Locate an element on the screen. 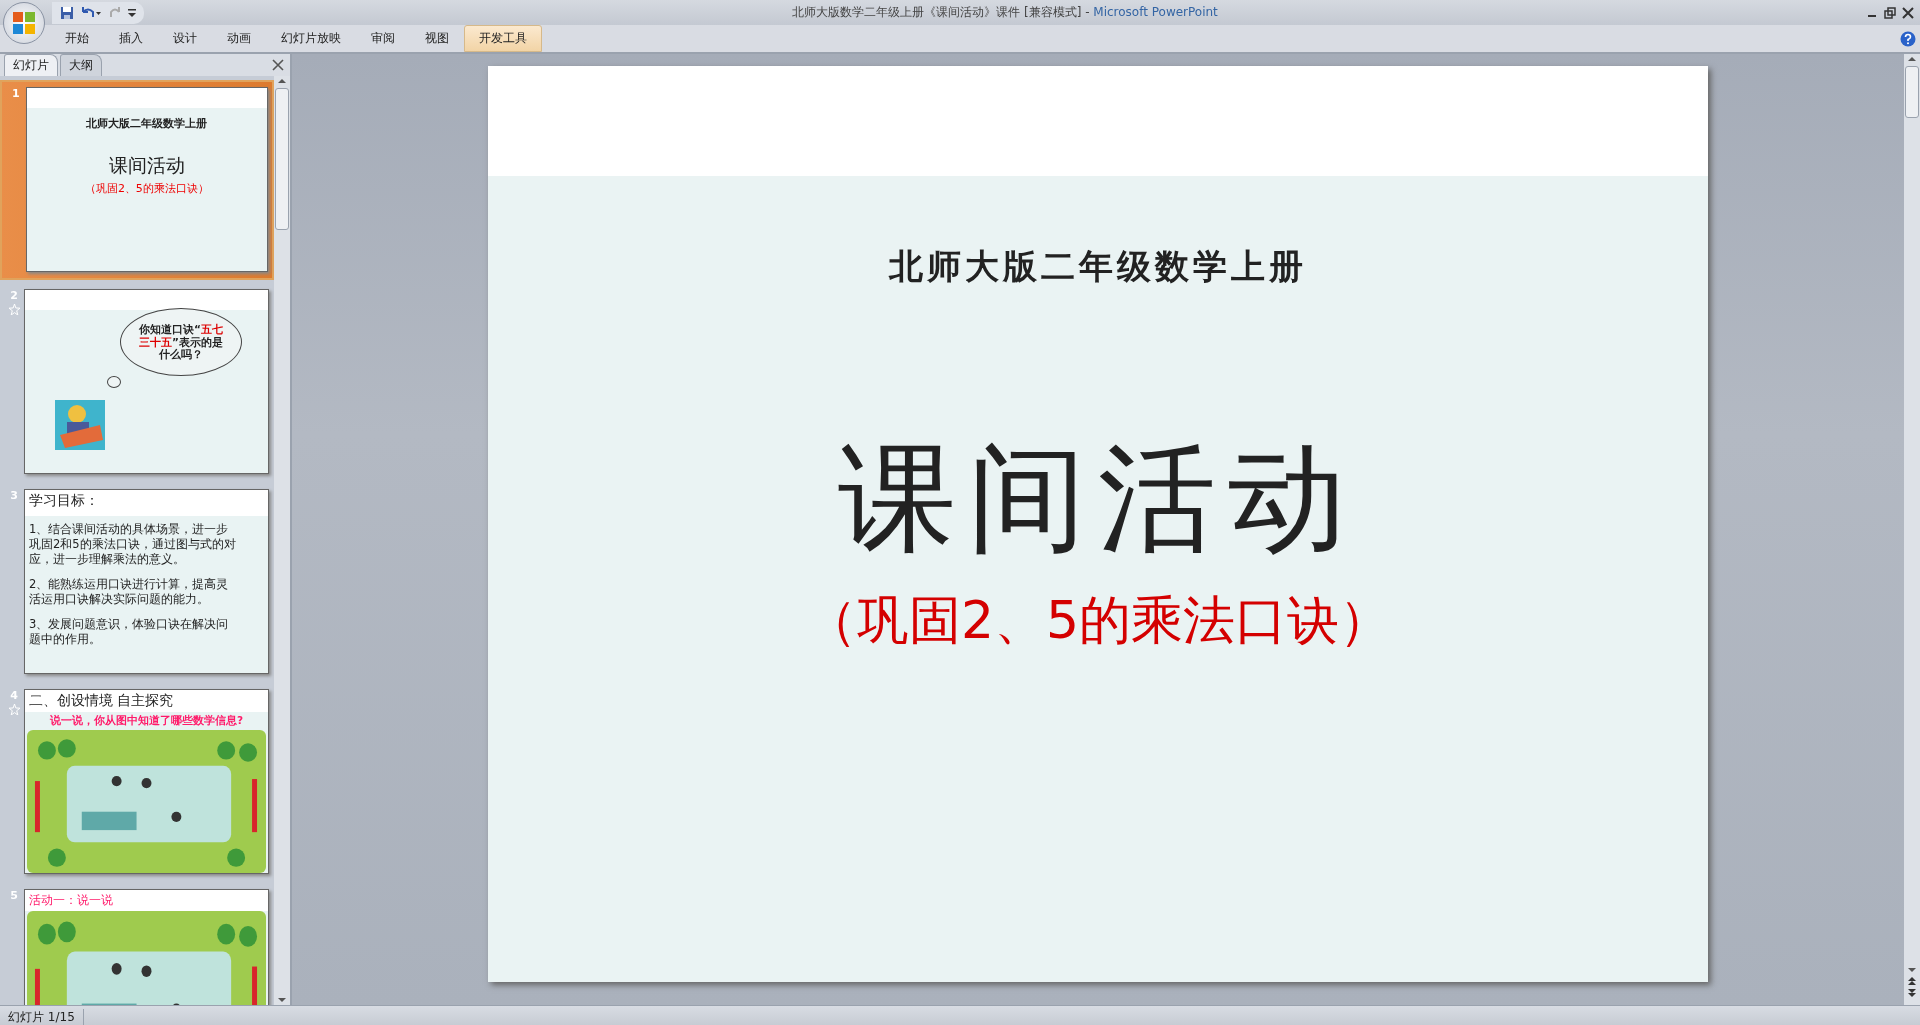  ribbon-tab: 插入 is located at coordinates (131, 38).